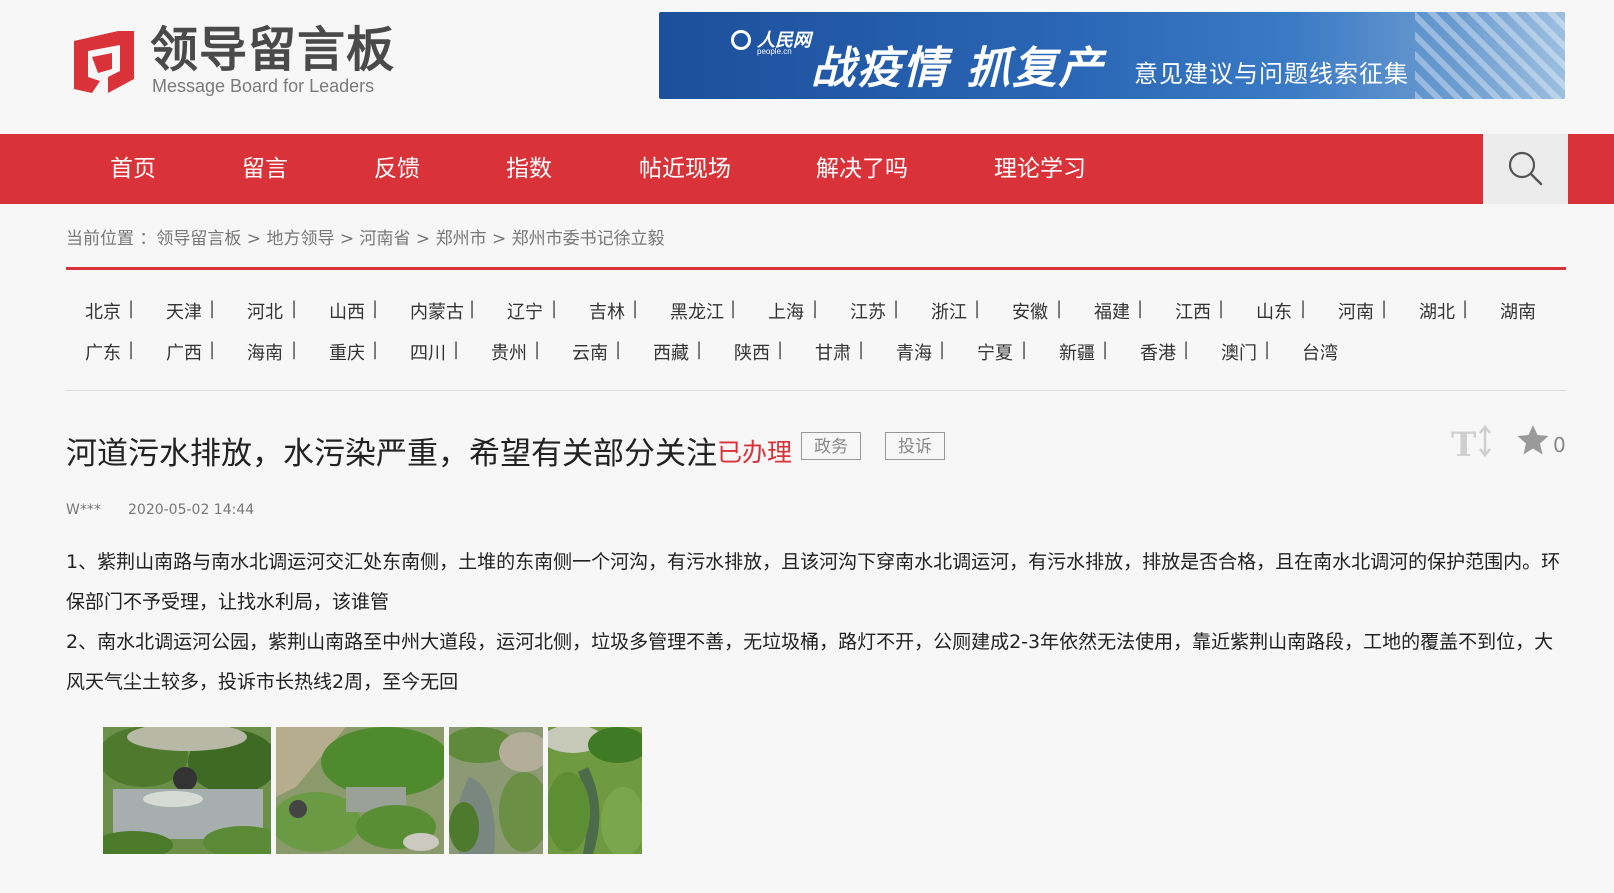 The image size is (1614, 893). What do you see at coordinates (868, 311) in the screenshot?
I see `province-link: 江苏` at bounding box center [868, 311].